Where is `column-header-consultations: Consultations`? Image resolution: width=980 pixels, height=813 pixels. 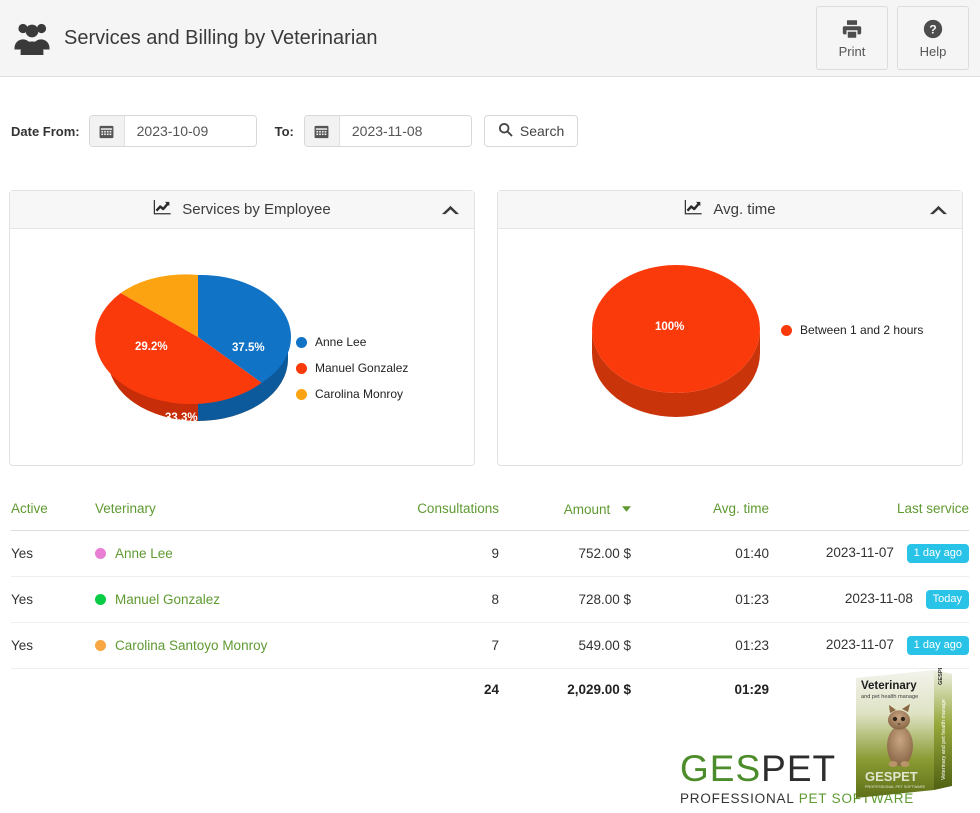
column-header-consultations: Consultations is located at coordinates (413, 515).